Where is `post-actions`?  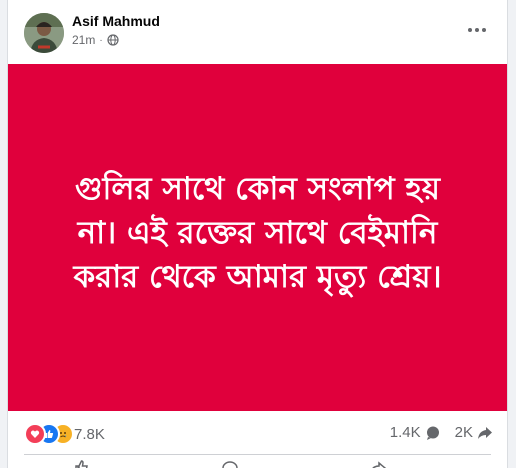
post-actions is located at coordinates (257, 463).